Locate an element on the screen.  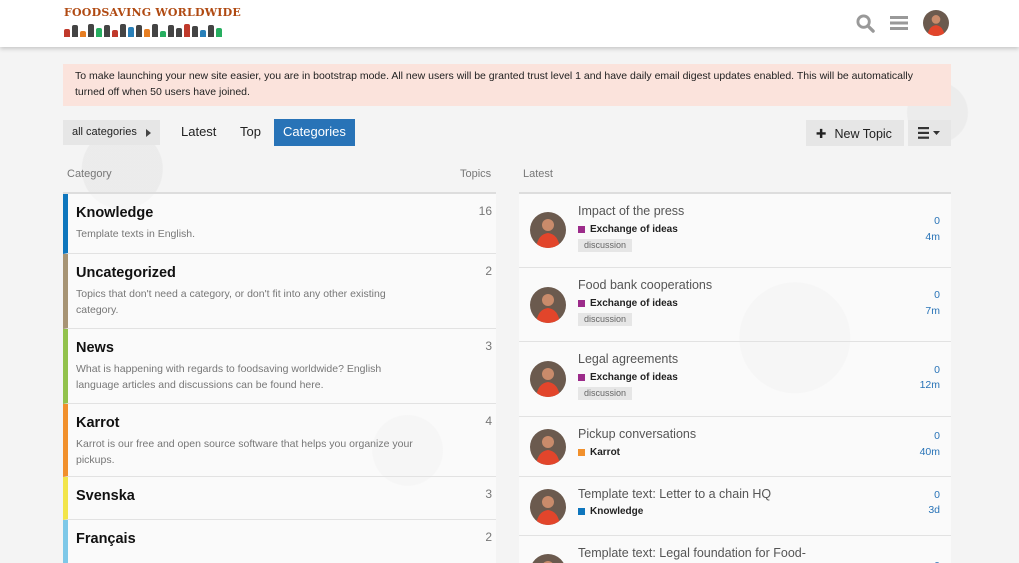
new-topic-label: New Topic is located at coordinates (863, 134).